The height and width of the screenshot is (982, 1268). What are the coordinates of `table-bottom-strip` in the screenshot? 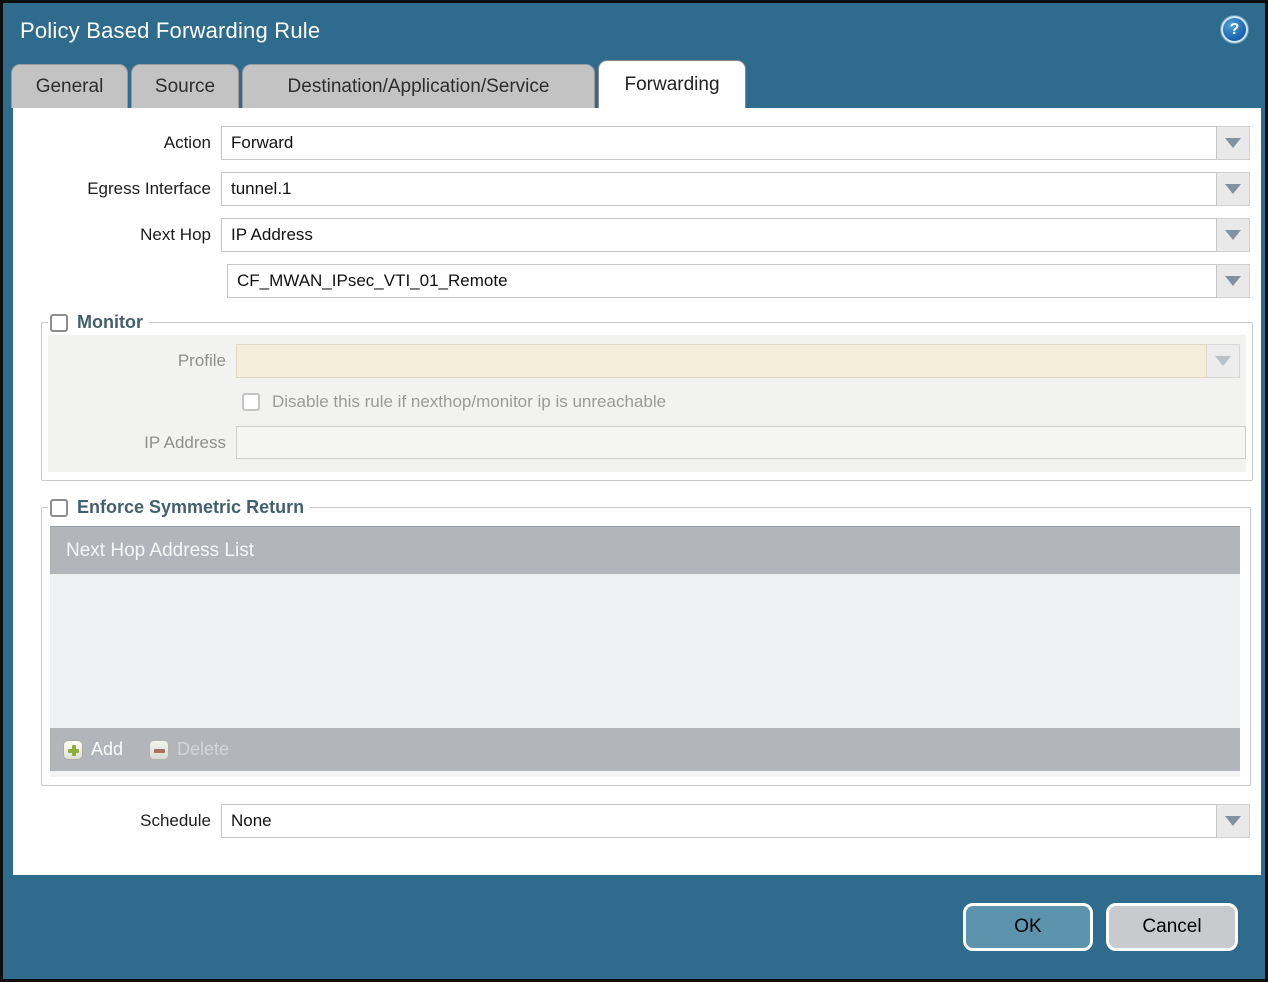 It's located at (645, 774).